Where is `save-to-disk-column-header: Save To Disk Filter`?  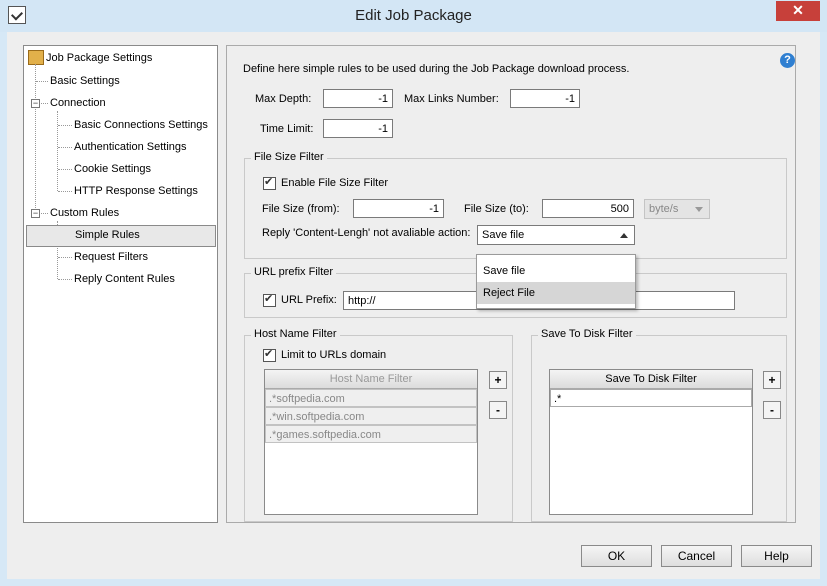
save-to-disk-column-header: Save To Disk Filter is located at coordinates (651, 379).